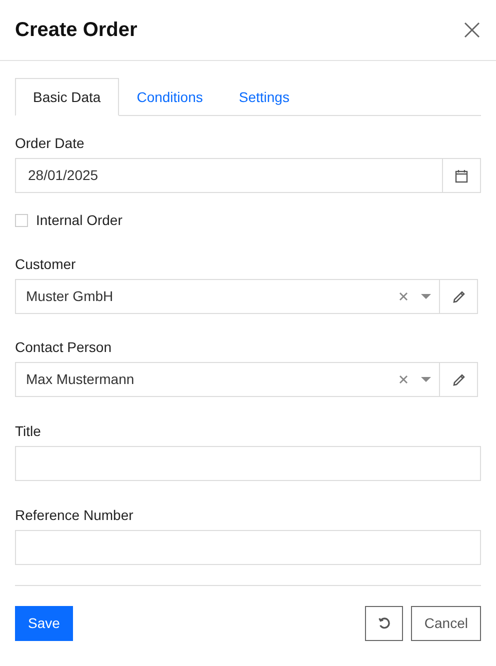 The height and width of the screenshot is (666, 496). Describe the element at coordinates (50, 143) in the screenshot. I see `field-label: Order Date` at that location.